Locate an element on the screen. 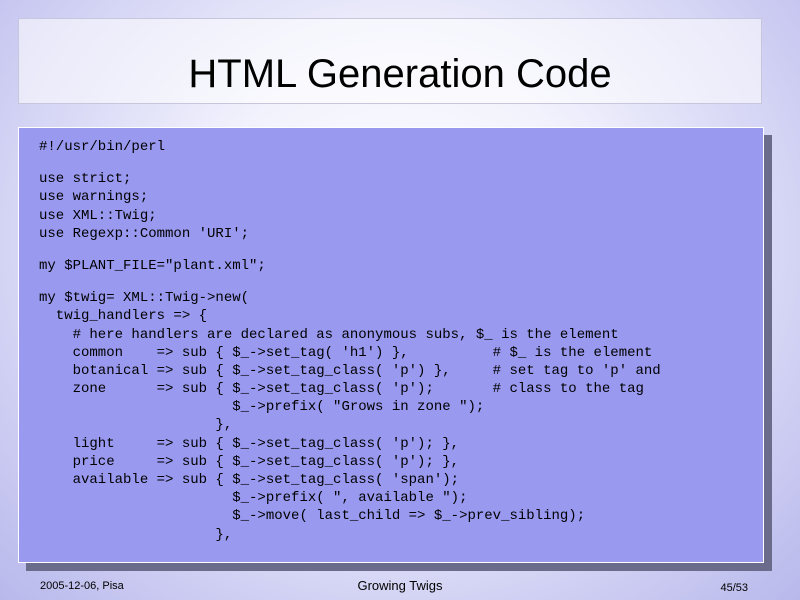 The image size is (800, 600). code-line: twig_handlers => { is located at coordinates (123, 316).